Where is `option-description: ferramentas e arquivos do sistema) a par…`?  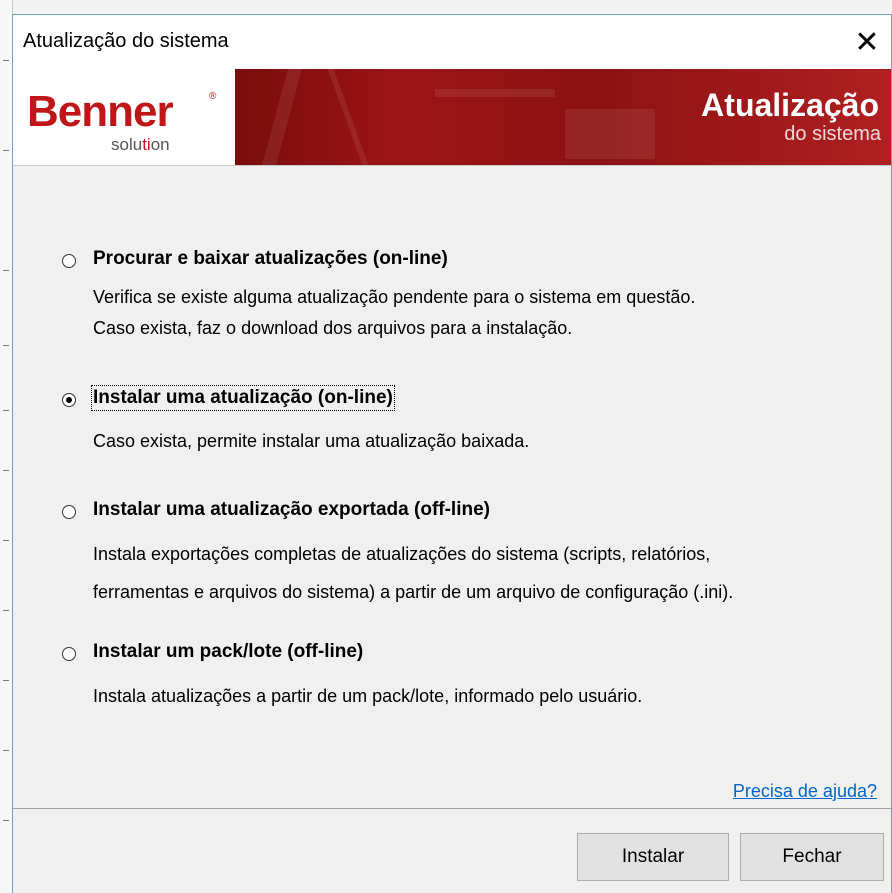 option-description: ferramentas e arquivos do sistema) a par… is located at coordinates (413, 592).